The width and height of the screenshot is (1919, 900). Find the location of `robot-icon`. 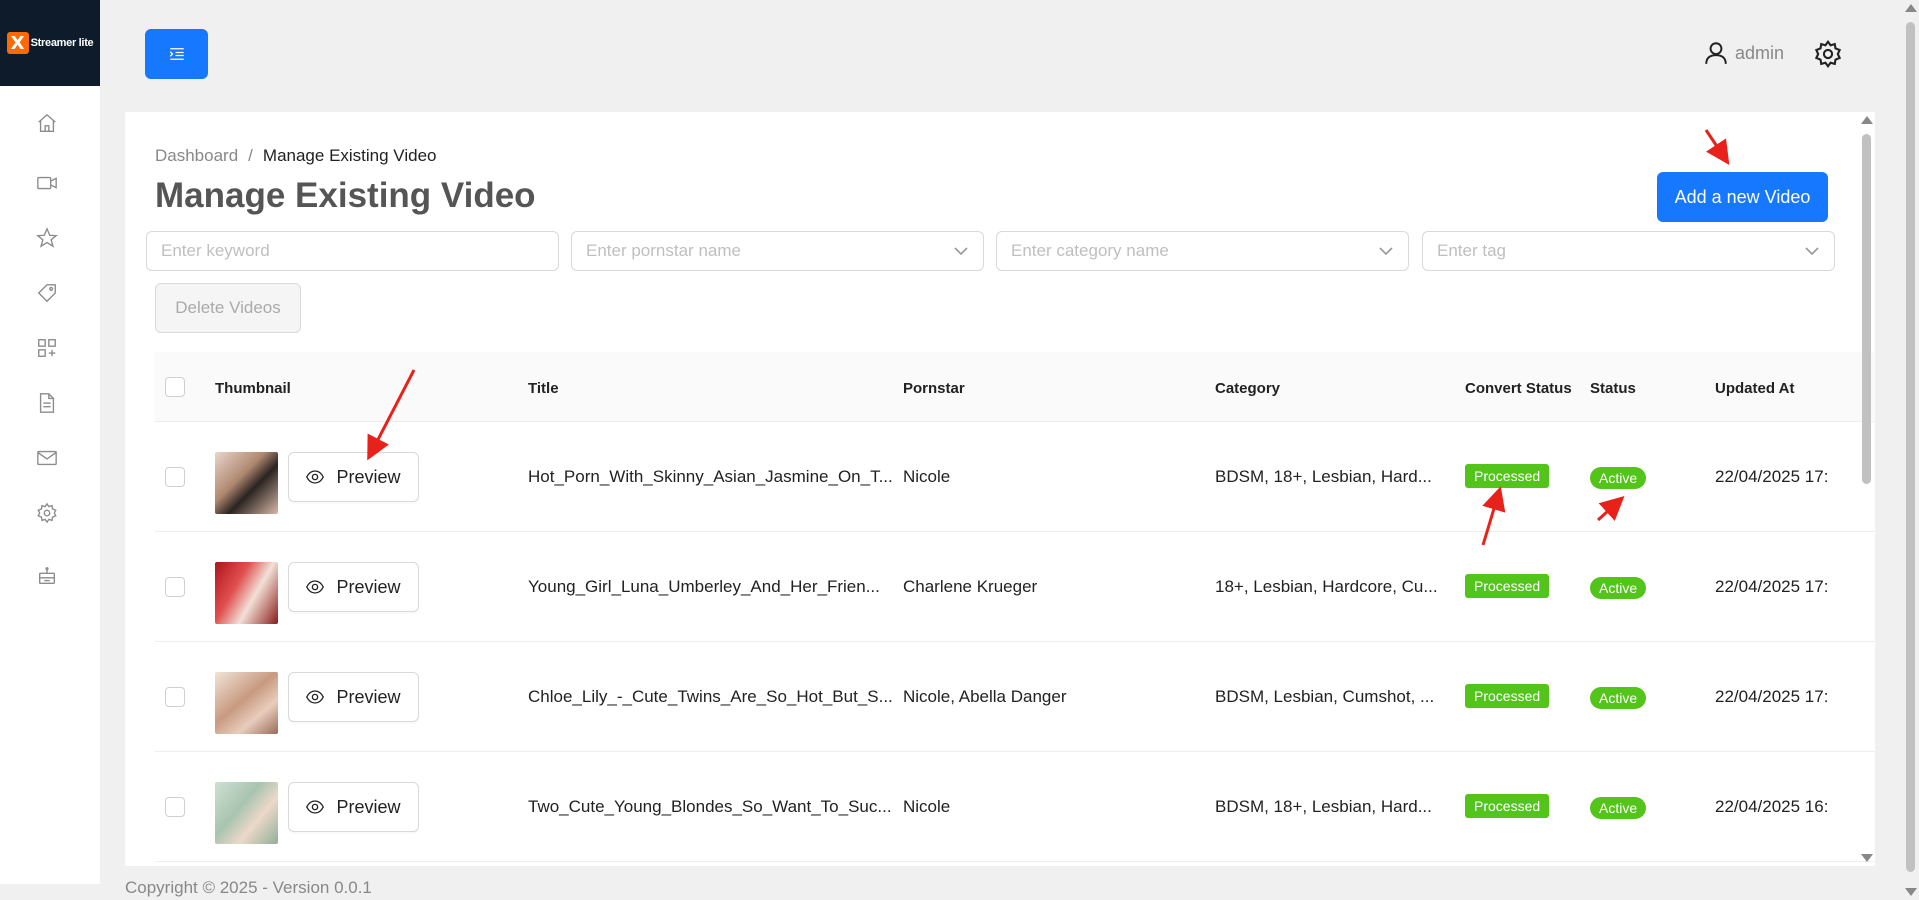

robot-icon is located at coordinates (47, 576).